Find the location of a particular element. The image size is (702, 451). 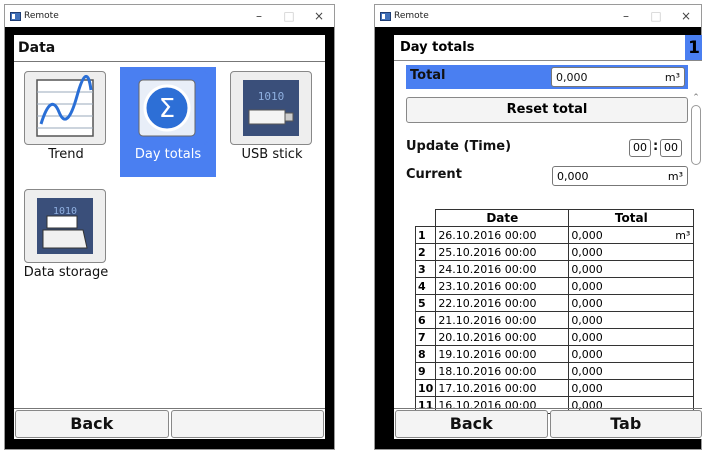

table-row: 9 18.10.2016 00:00 0,000 is located at coordinates (554, 371).